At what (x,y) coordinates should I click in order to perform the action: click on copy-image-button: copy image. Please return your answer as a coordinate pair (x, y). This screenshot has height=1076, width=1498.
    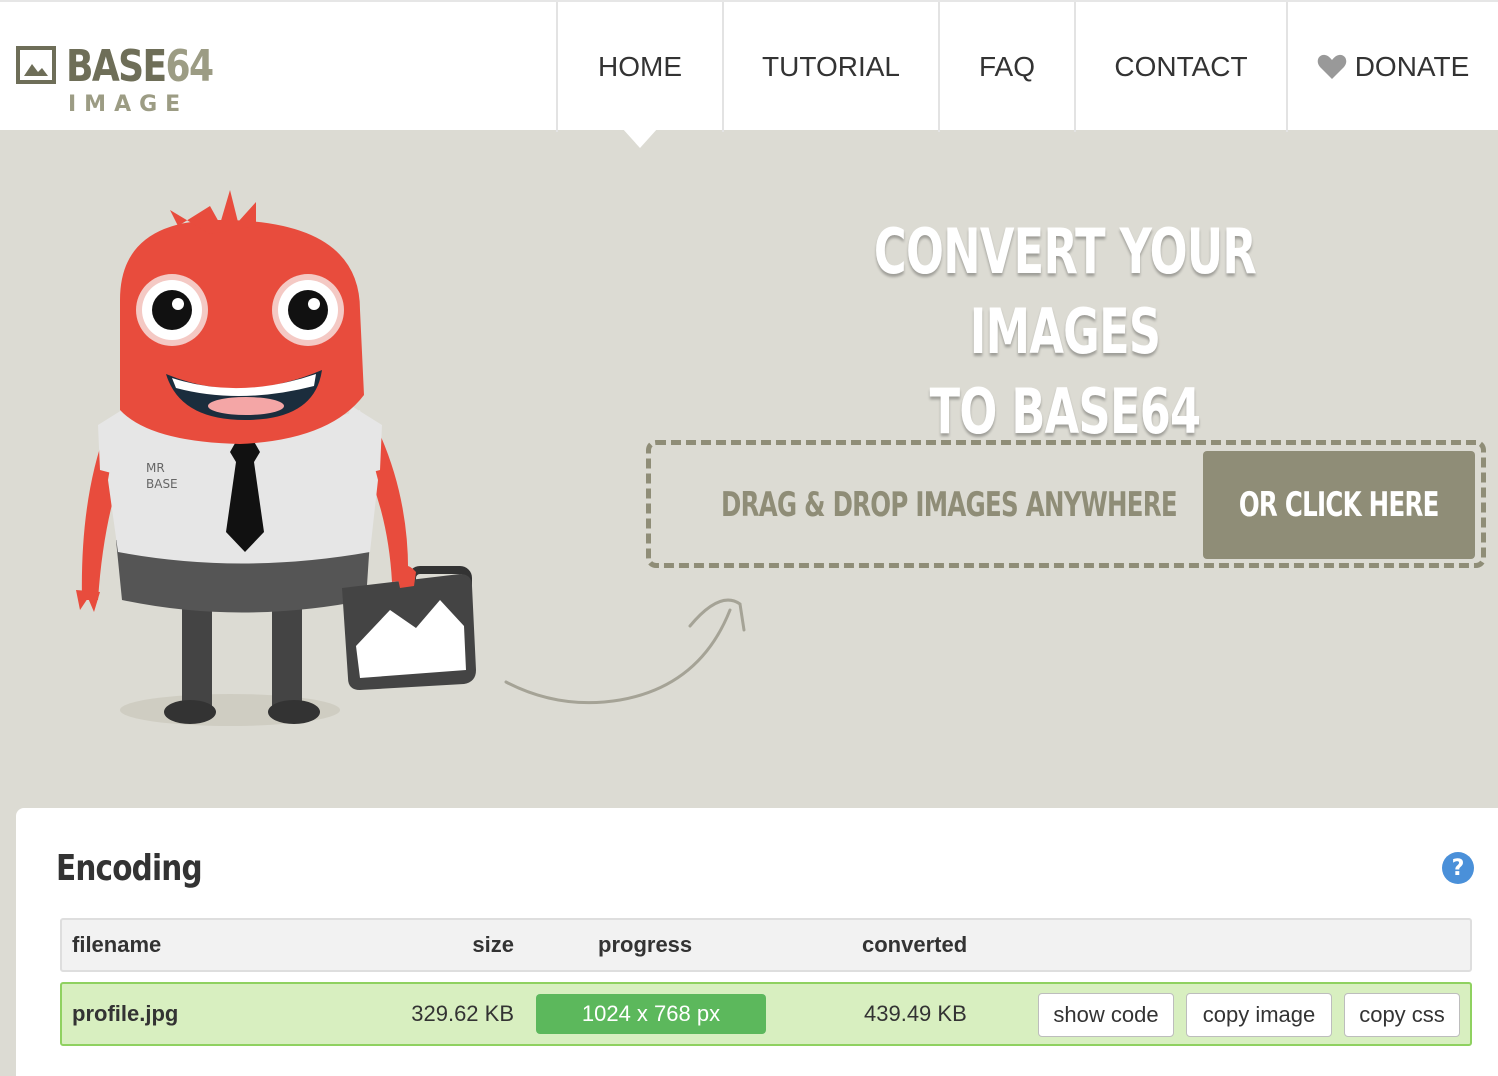
    Looking at the image, I should click on (1259, 1015).